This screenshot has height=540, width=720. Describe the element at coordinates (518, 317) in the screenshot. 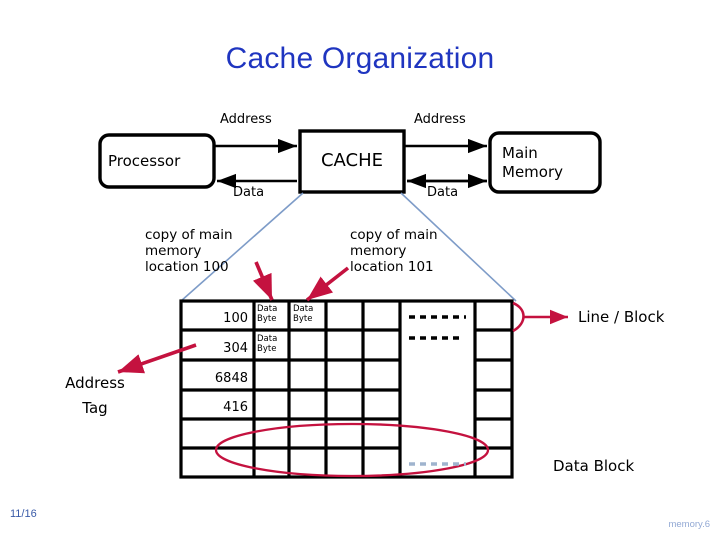

I see `brace-line-block` at that location.